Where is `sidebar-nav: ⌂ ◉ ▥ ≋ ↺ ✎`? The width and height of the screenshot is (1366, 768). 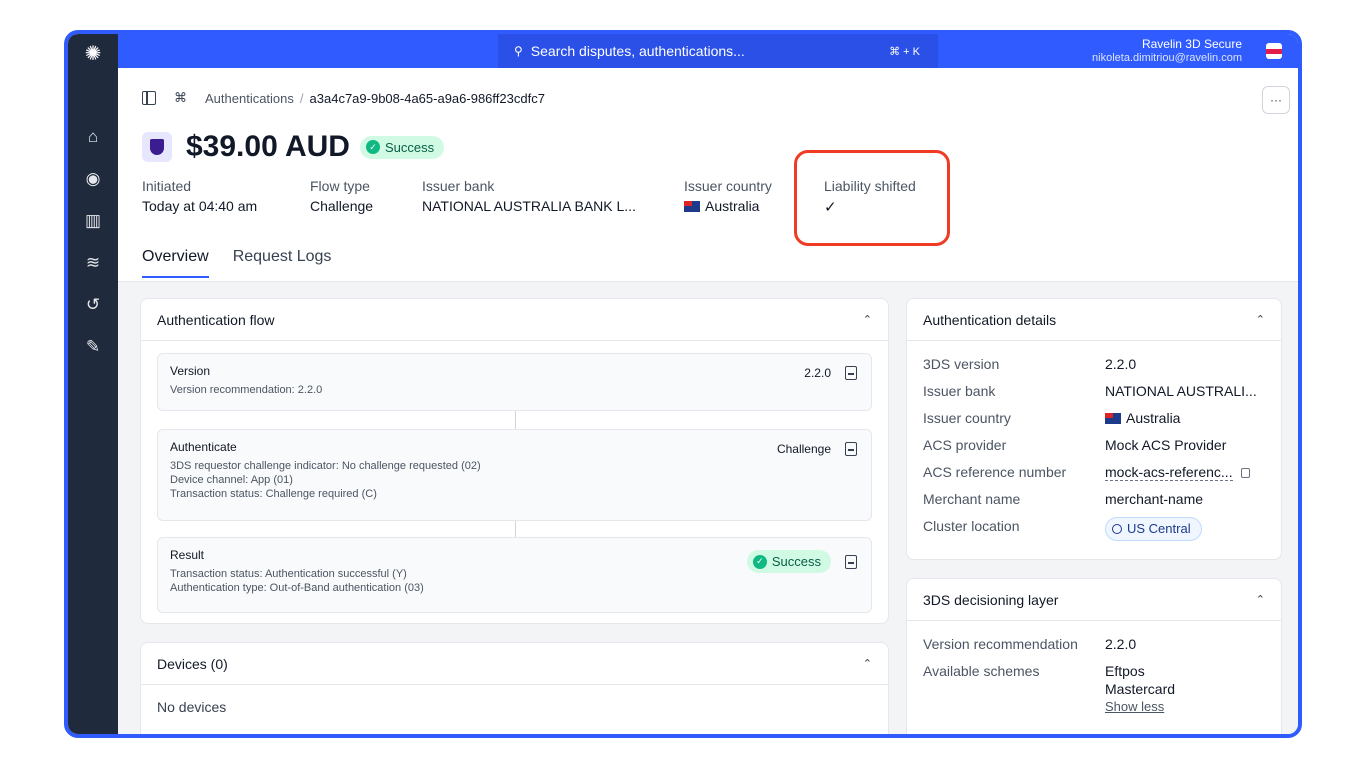 sidebar-nav: ⌂ ◉ ▥ ≋ ↺ ✎ is located at coordinates (93, 242).